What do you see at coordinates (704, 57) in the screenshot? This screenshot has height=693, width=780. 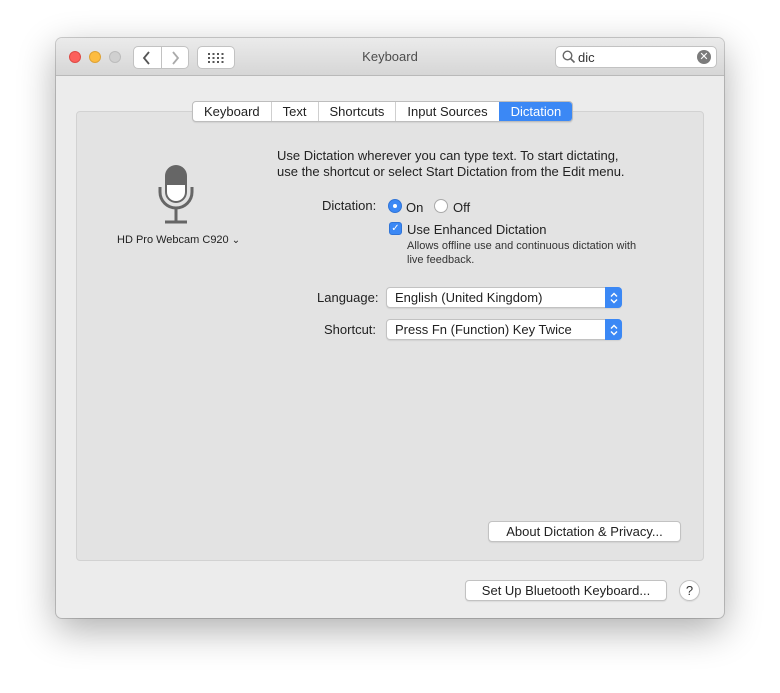 I see `clear-search-icon: ✕` at bounding box center [704, 57].